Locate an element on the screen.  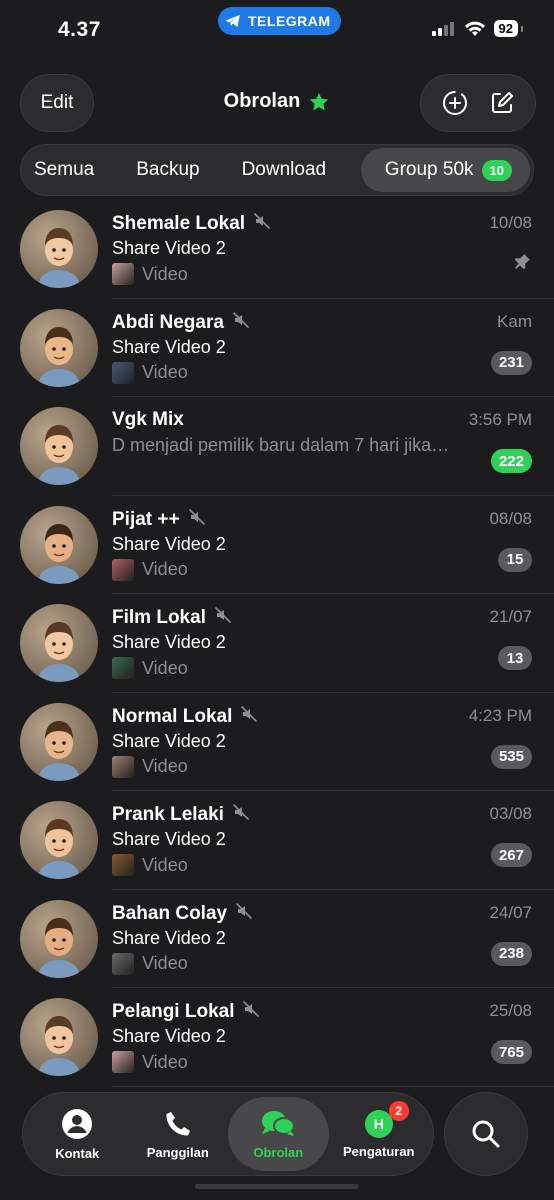
tab-pengaturan: H 2 Pengaturan is located at coordinates (379, 1134).